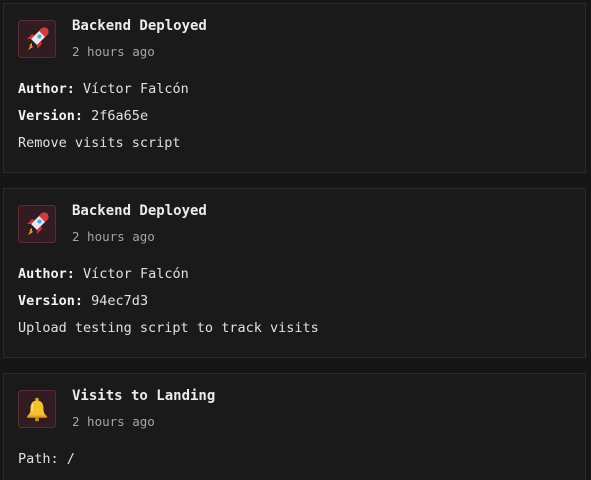 This screenshot has width=591, height=480. I want to click on version-value: 94ec7d3, so click(120, 301).